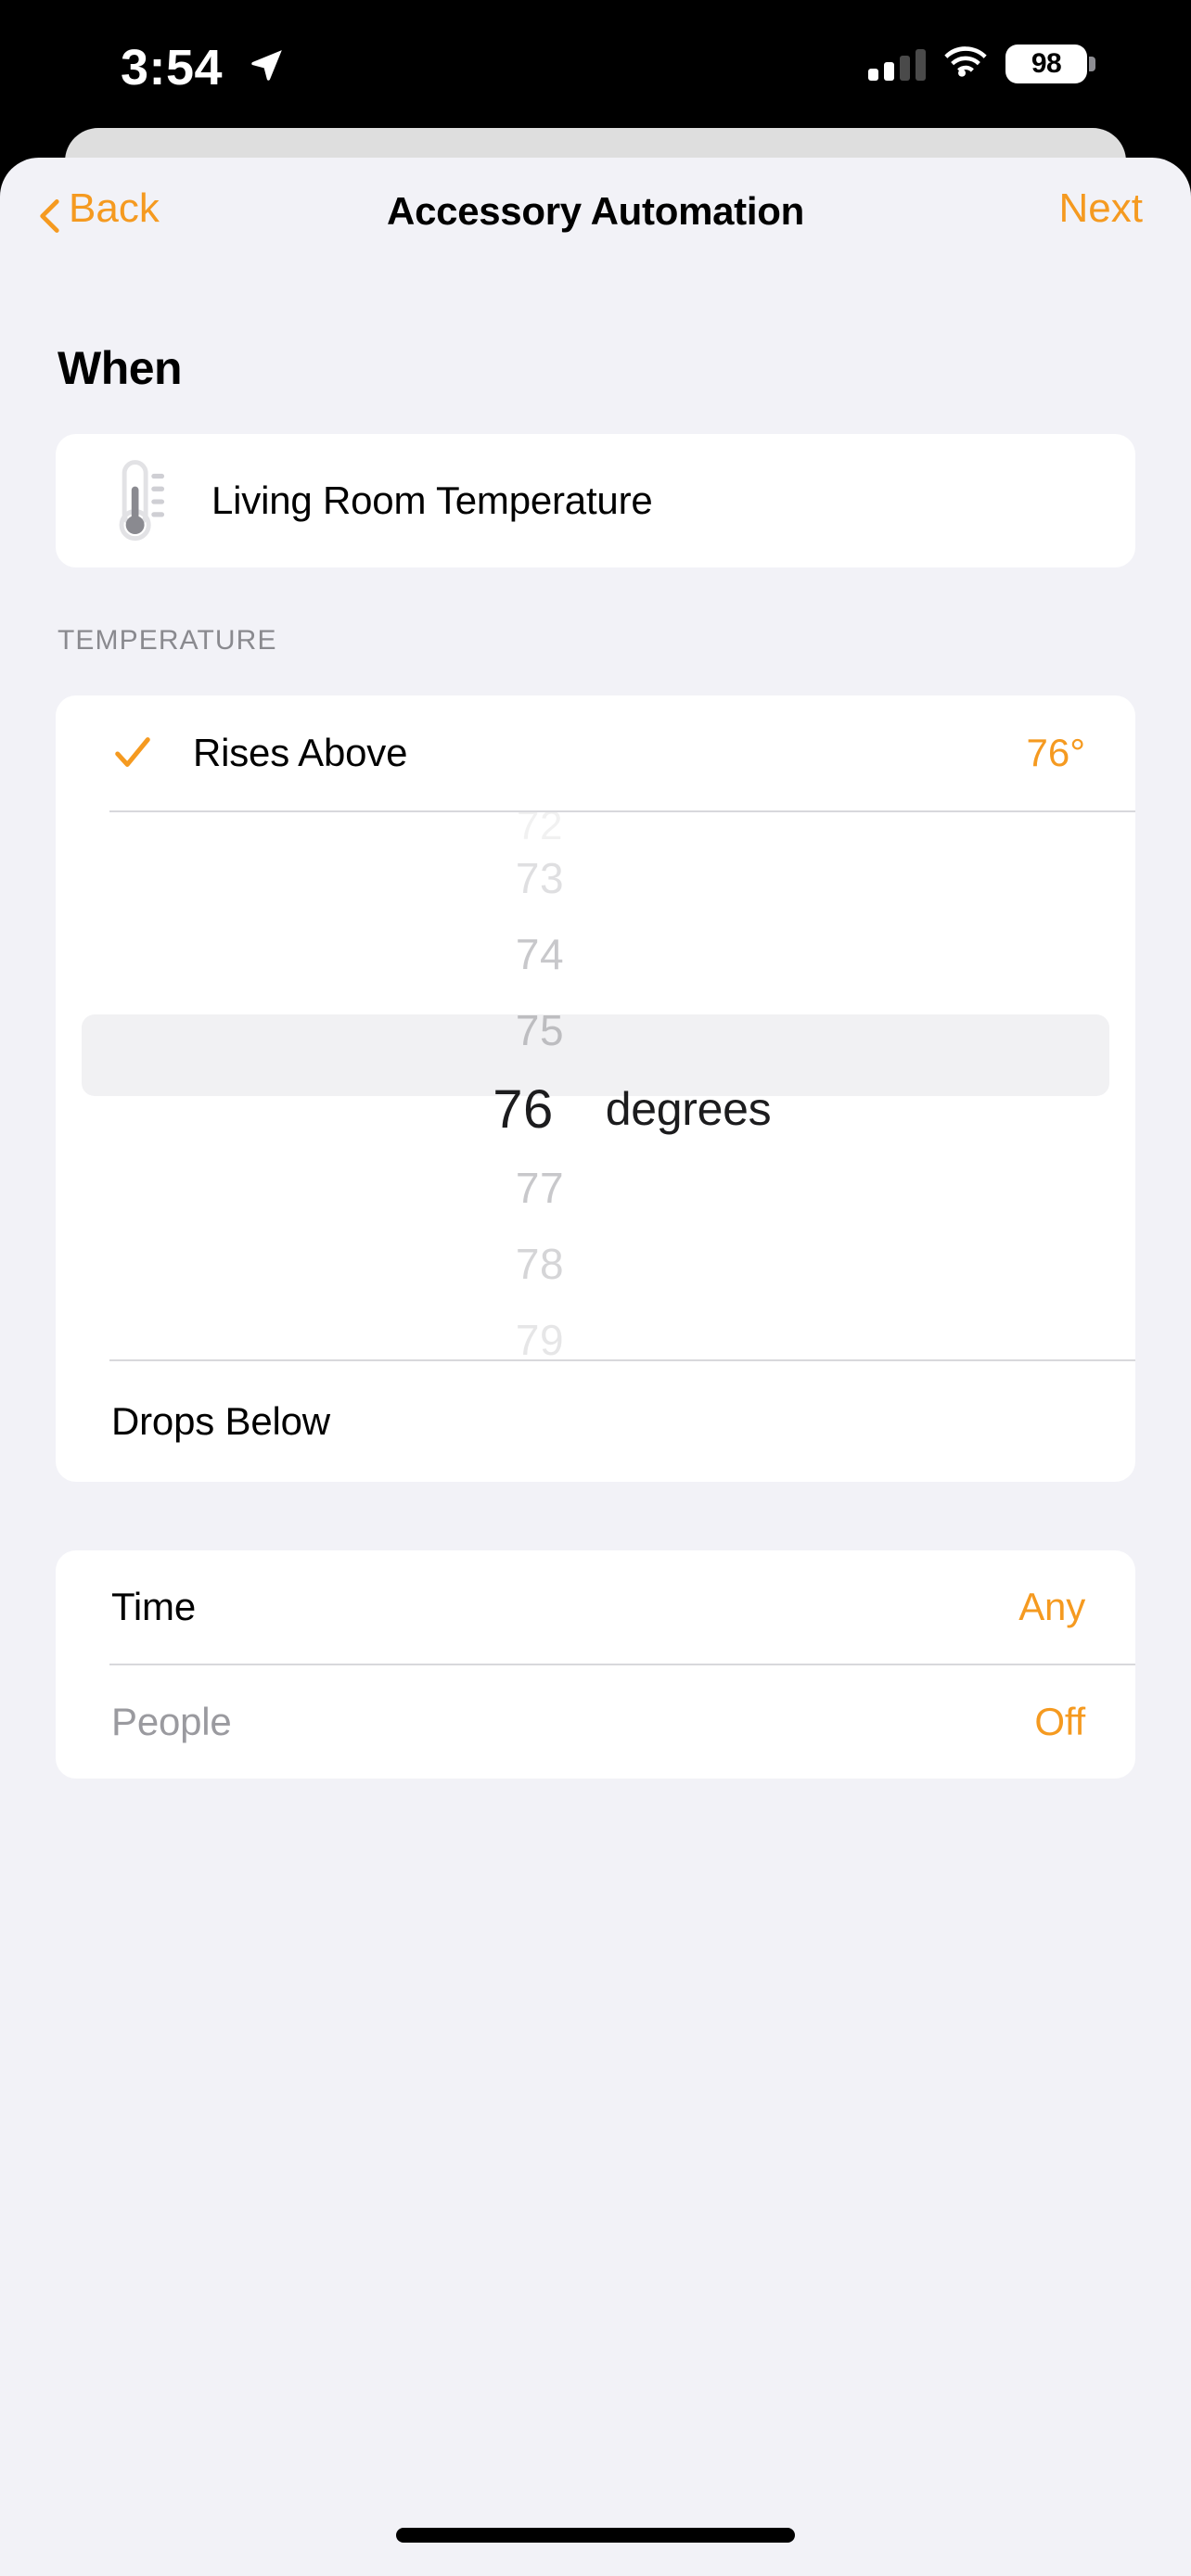  What do you see at coordinates (540, 1264) in the screenshot?
I see `picker-option-value: 78` at bounding box center [540, 1264].